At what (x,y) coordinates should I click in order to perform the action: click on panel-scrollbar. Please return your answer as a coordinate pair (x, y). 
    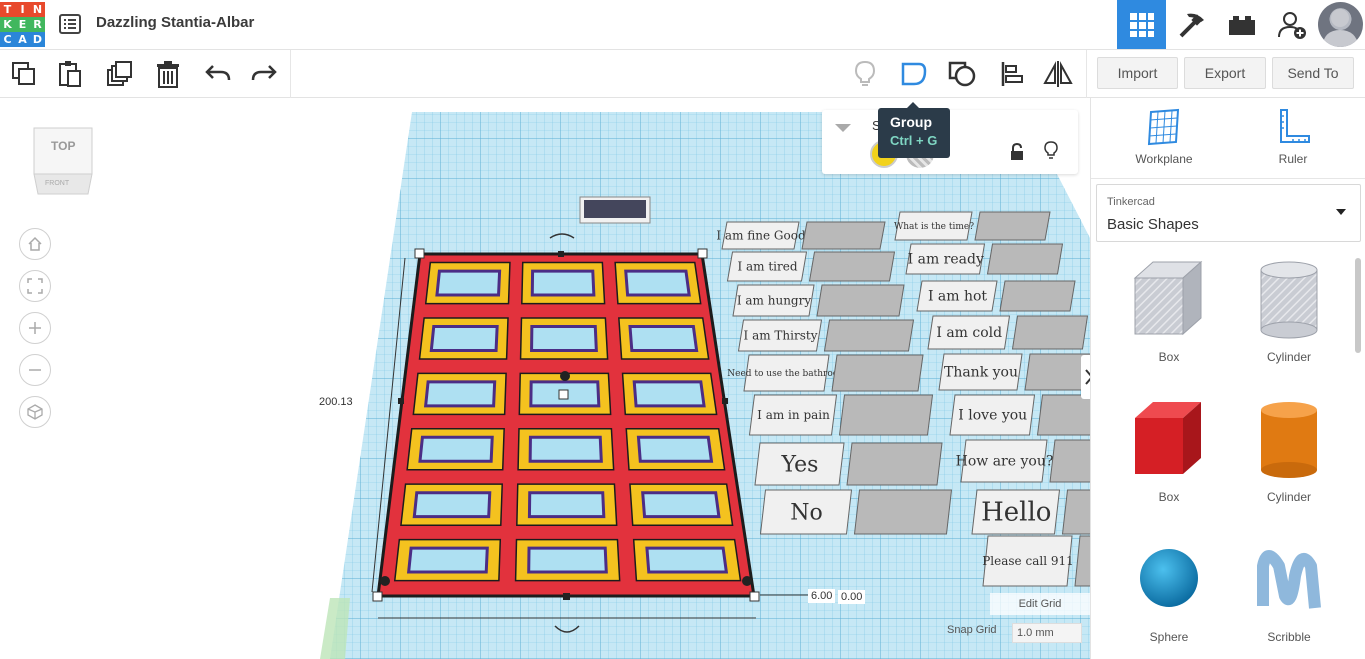
    Looking at the image, I should click on (1358, 305).